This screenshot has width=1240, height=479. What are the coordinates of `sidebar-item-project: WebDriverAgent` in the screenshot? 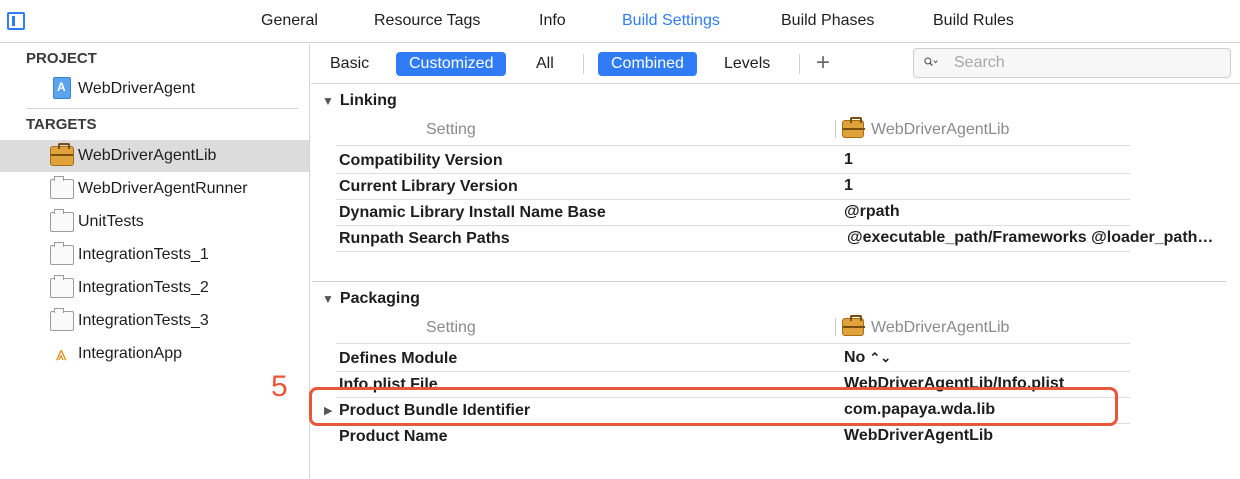 It's located at (154, 89).